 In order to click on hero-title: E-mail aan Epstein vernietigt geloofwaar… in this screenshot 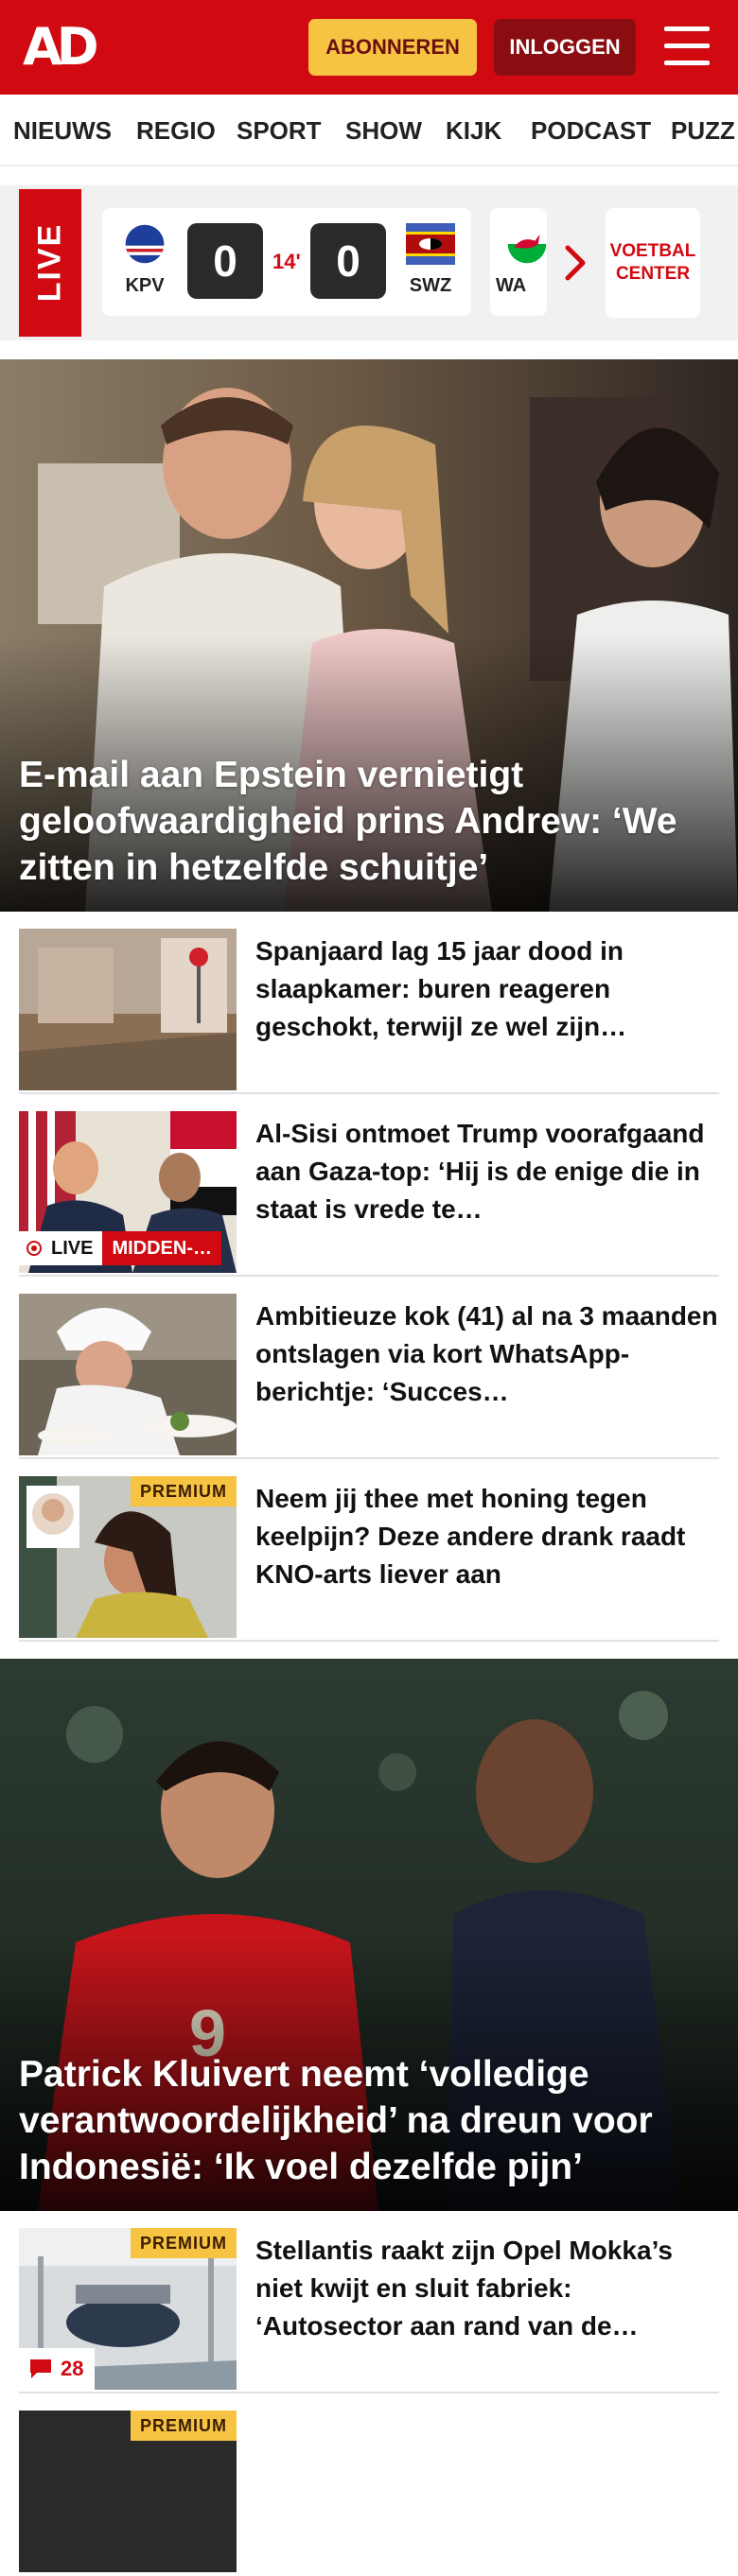, I will do `click(369, 821)`.